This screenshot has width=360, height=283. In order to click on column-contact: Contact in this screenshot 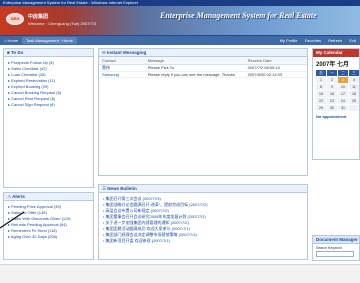, I will do `click(122, 61)`.